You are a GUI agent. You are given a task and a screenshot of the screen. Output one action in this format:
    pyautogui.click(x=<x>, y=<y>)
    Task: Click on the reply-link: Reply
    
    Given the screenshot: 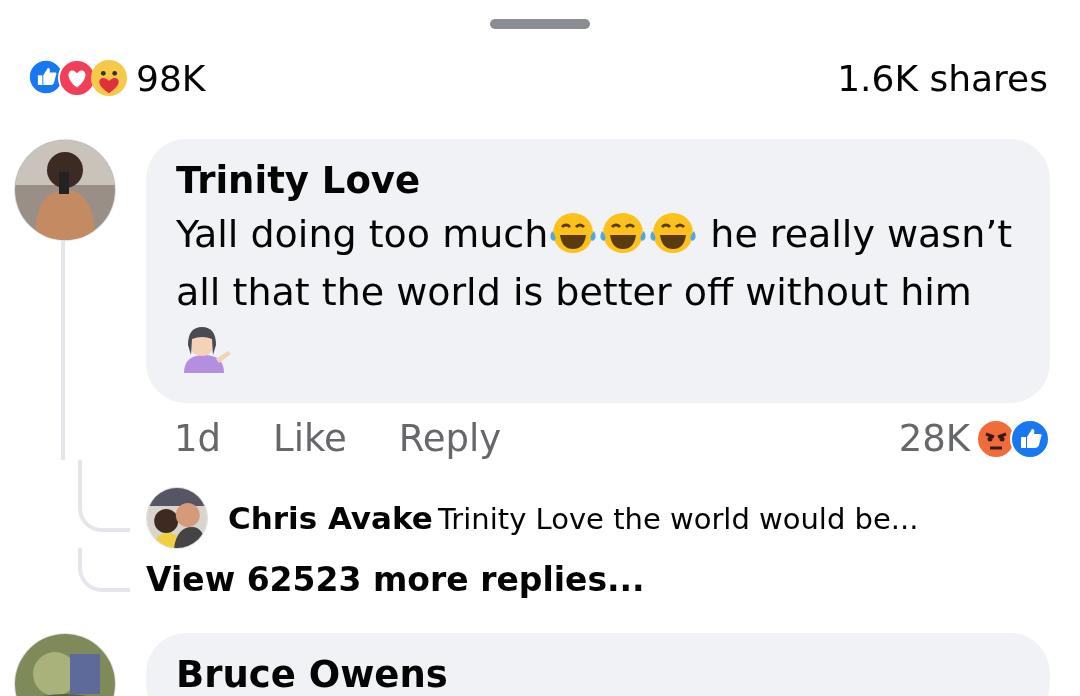 What is the action you would take?
    pyautogui.click(x=450, y=438)
    